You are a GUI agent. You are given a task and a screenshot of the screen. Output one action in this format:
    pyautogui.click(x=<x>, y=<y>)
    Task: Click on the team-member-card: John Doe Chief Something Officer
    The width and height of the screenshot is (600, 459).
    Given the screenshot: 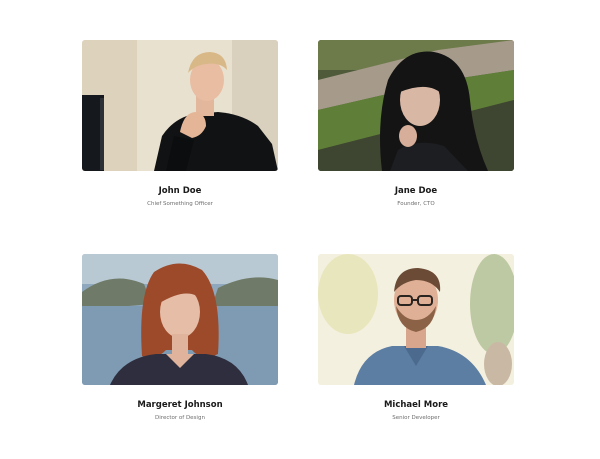 What is the action you would take?
    pyautogui.click(x=180, y=124)
    